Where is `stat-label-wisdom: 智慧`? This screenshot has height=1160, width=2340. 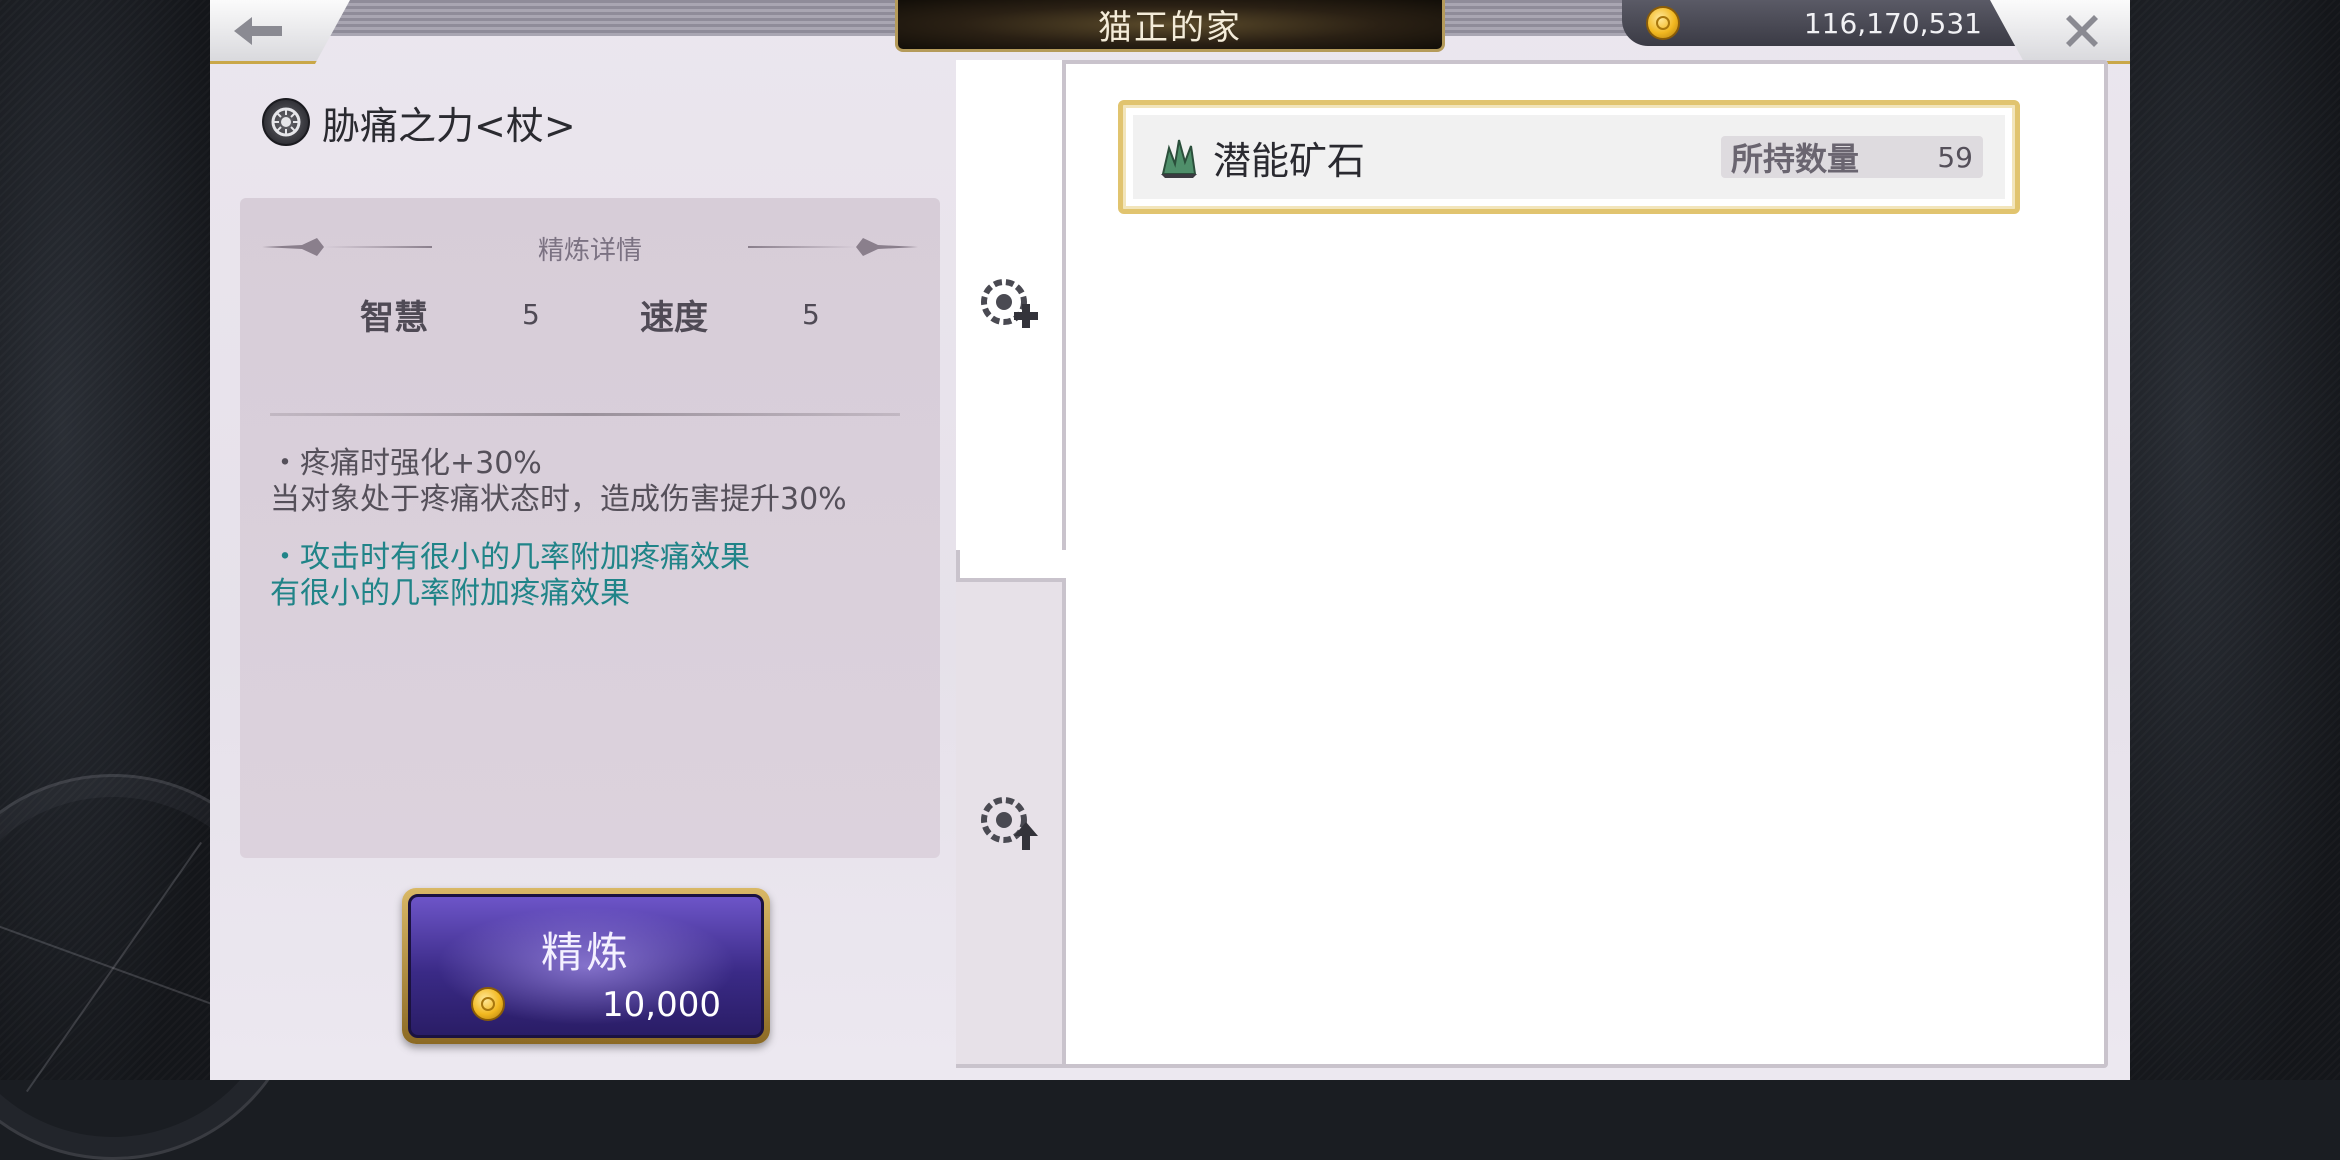 stat-label-wisdom: 智慧 is located at coordinates (394, 318).